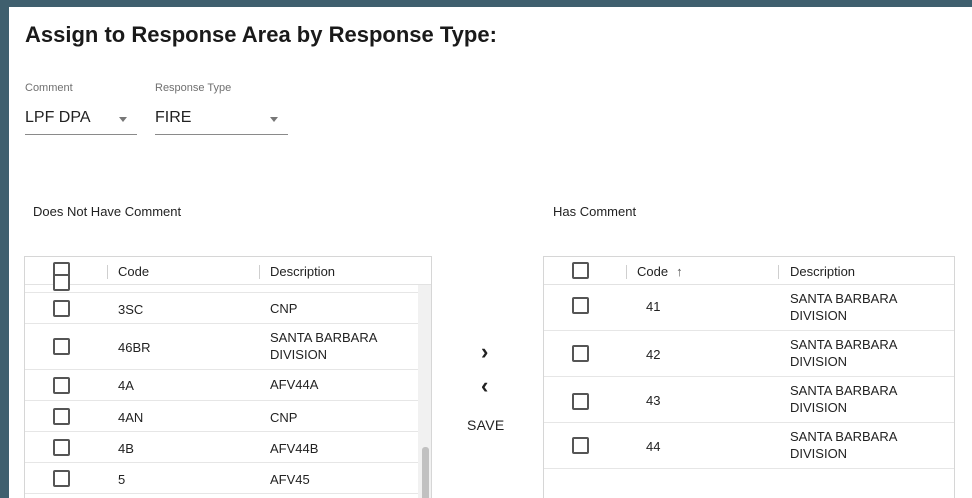  What do you see at coordinates (221, 134) in the screenshot?
I see `response-type-underline` at bounding box center [221, 134].